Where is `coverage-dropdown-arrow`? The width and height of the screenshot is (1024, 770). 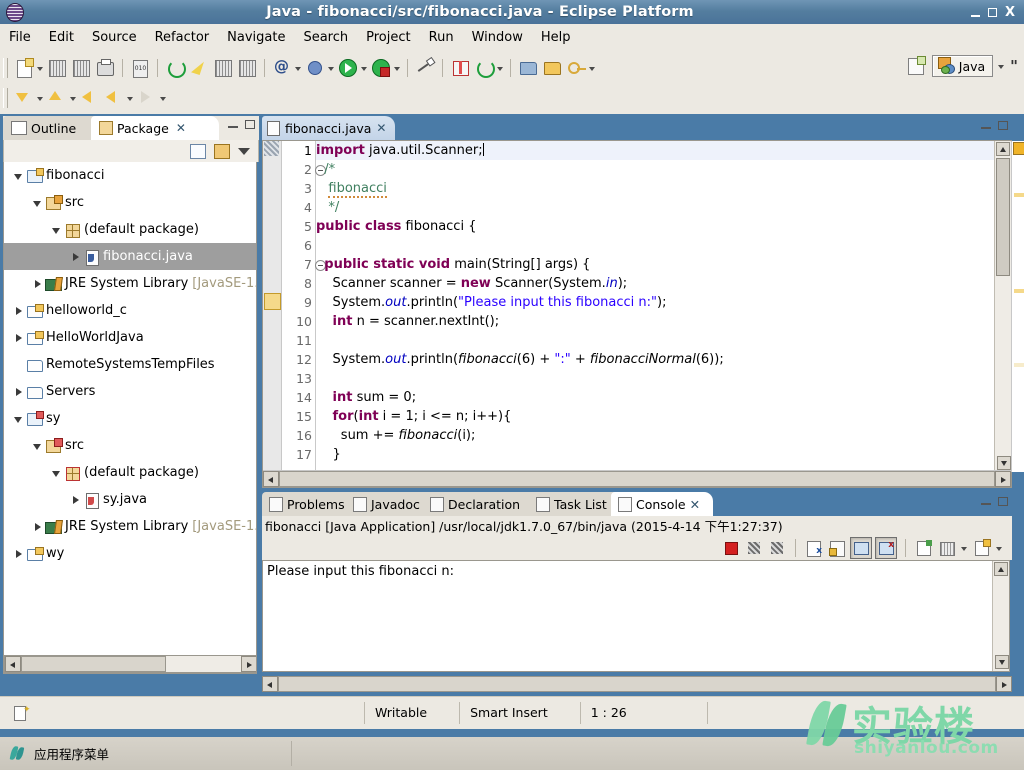
coverage-dropdown-arrow is located at coordinates (397, 68).